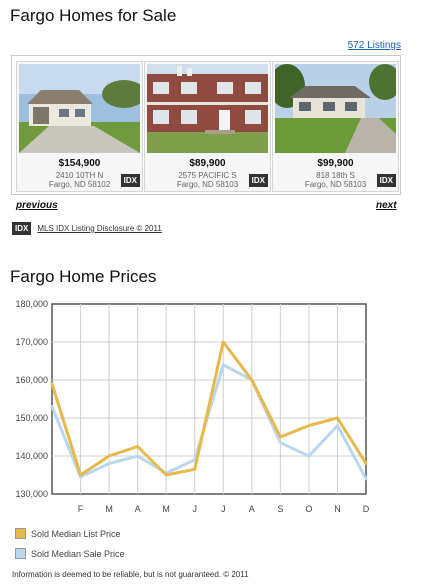 The height and width of the screenshot is (584, 423). What do you see at coordinates (366, 509) in the screenshot?
I see `x-tick-label: D` at bounding box center [366, 509].